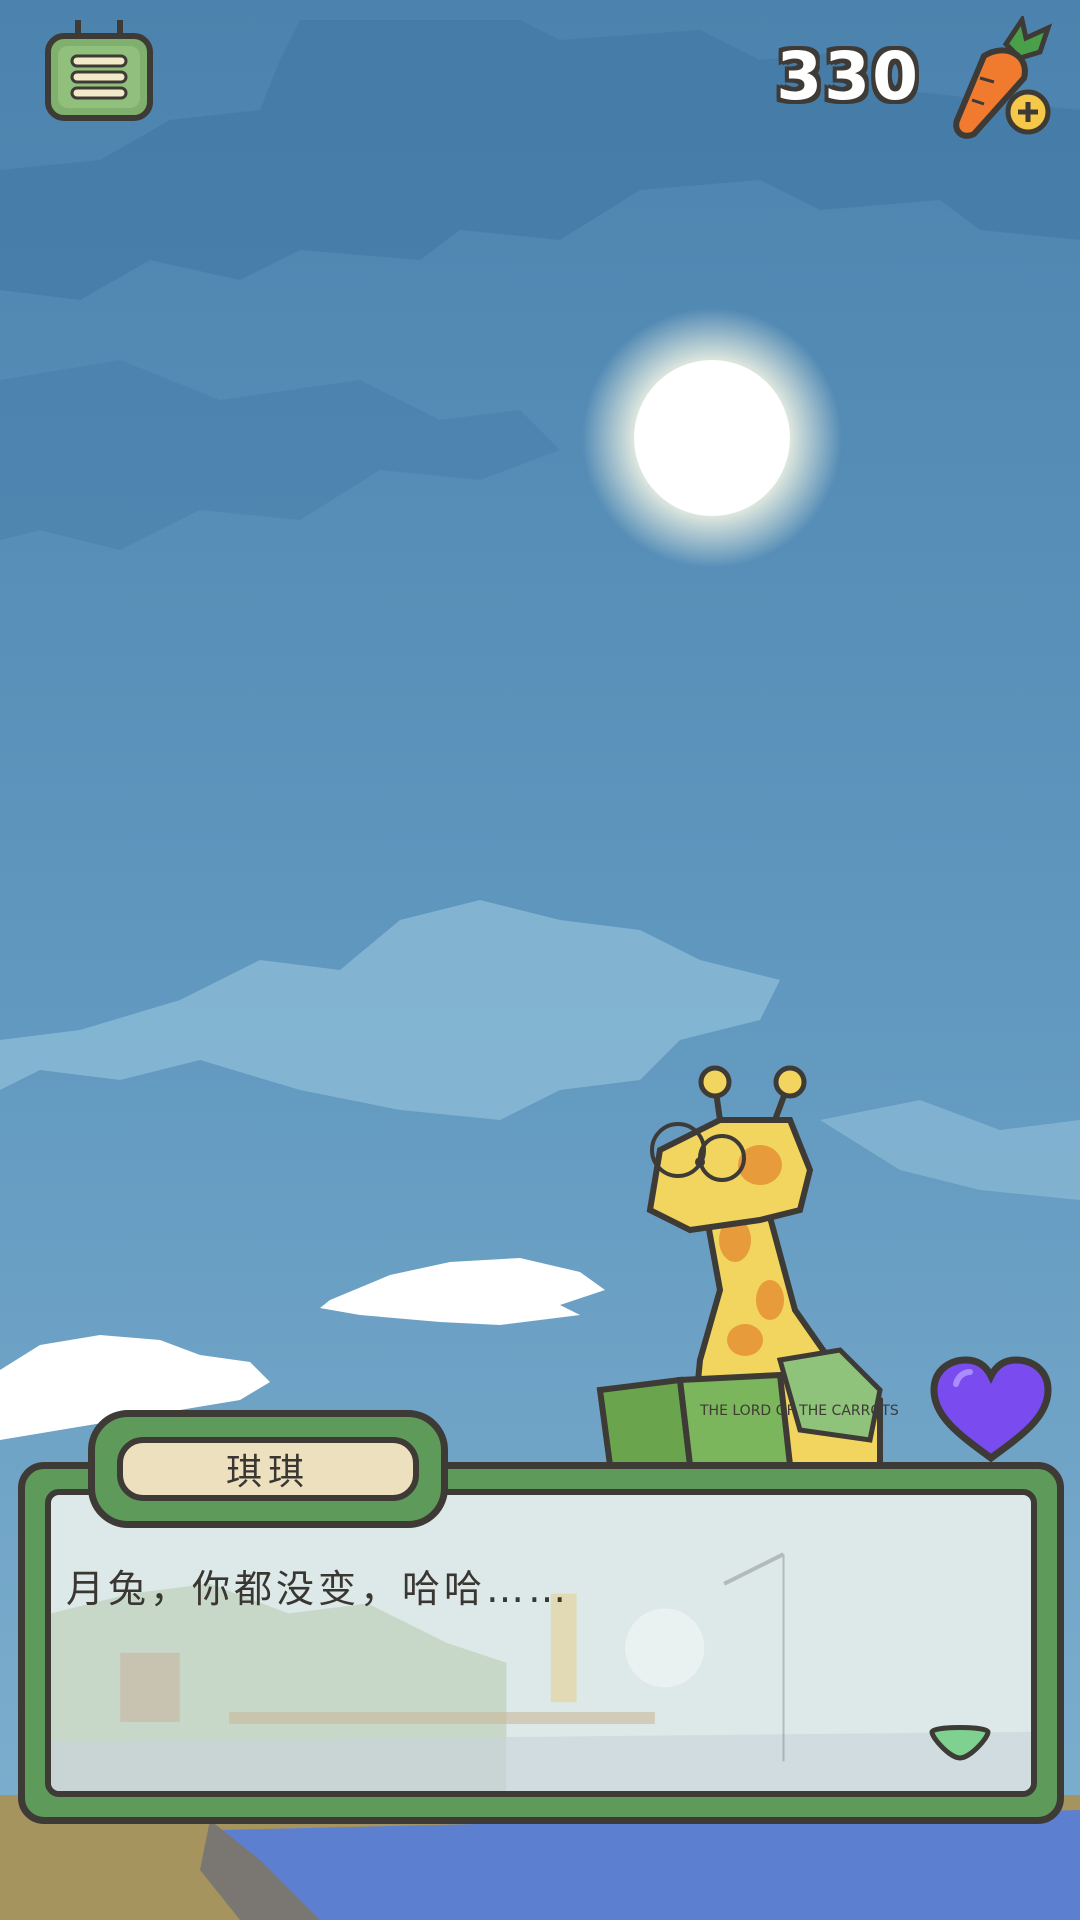  I want to click on heart-icon, so click(991, 1409).